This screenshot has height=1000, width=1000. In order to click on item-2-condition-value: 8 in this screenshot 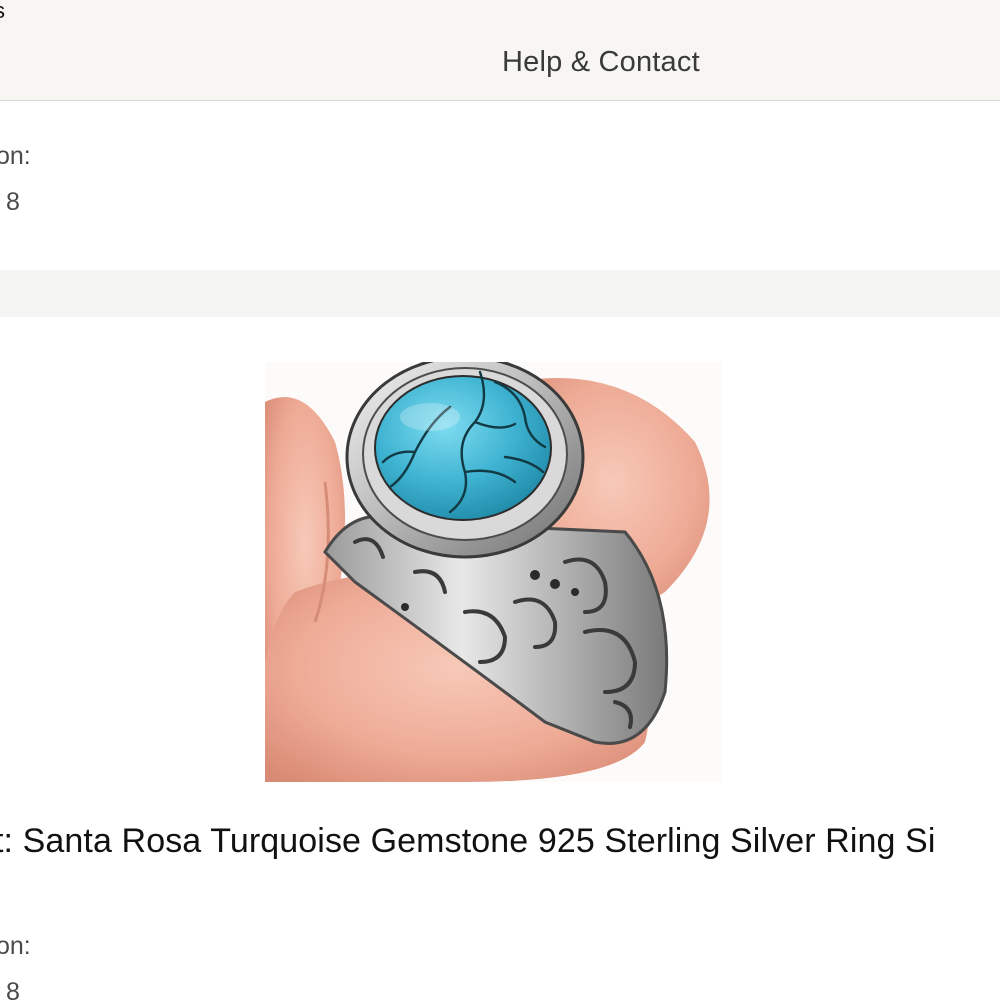, I will do `click(13, 989)`.